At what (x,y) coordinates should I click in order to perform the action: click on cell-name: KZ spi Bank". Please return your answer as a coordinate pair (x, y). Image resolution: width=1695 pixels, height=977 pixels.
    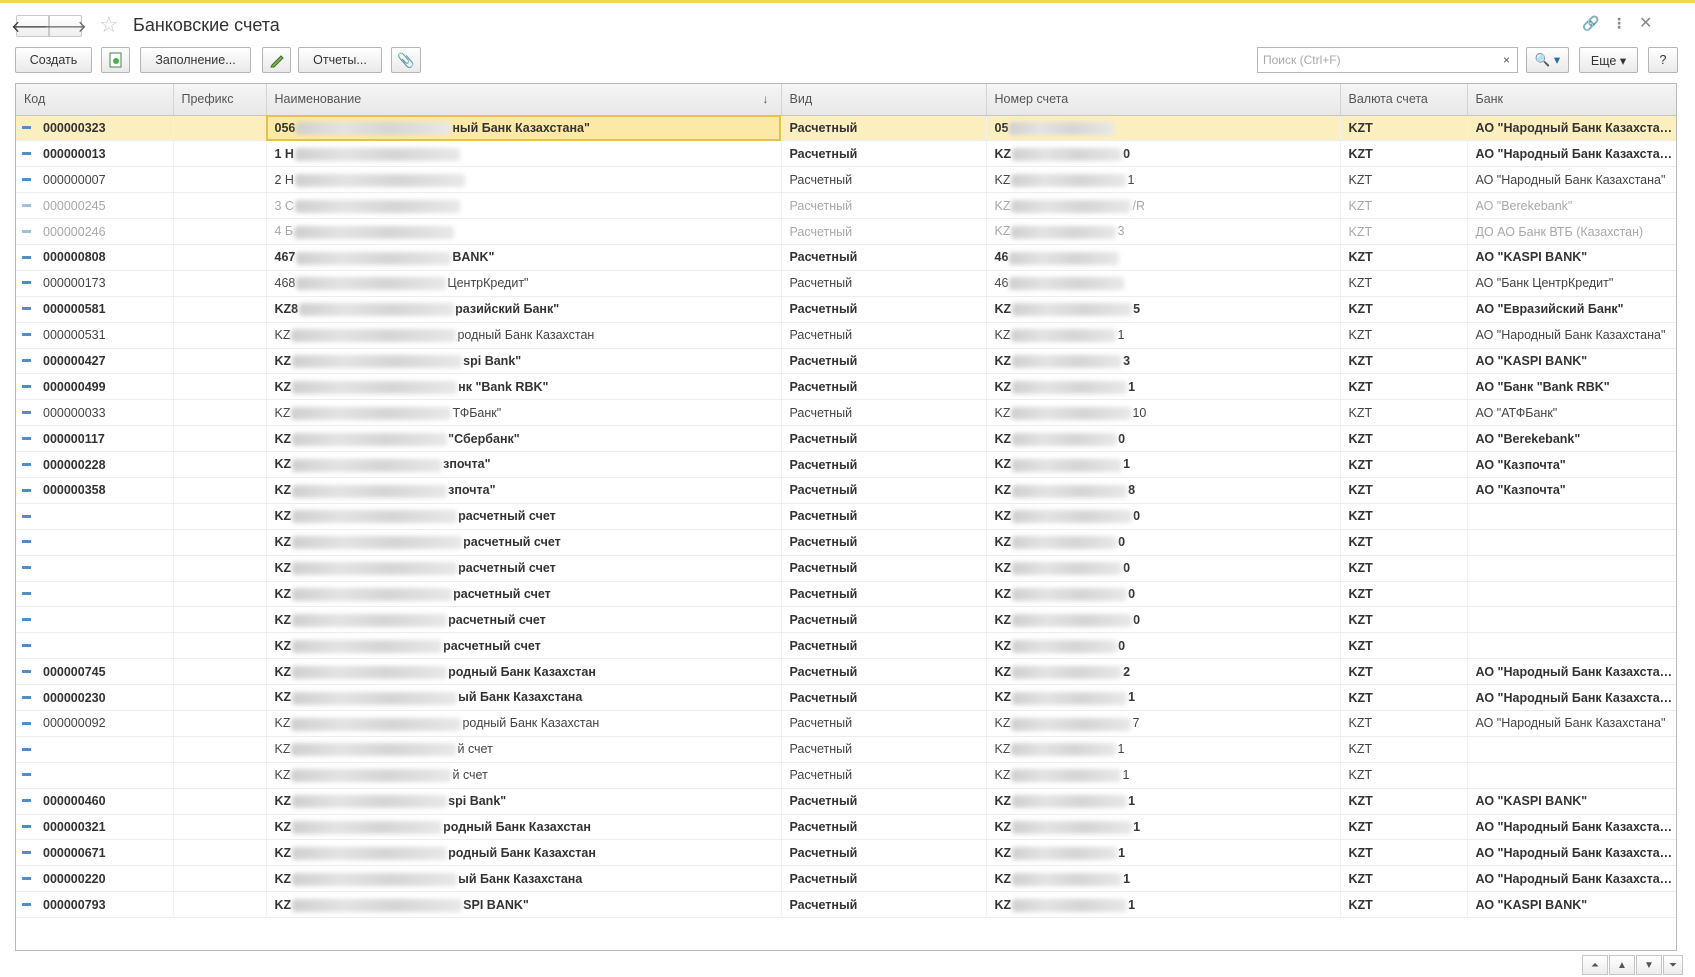
    Looking at the image, I should click on (524, 801).